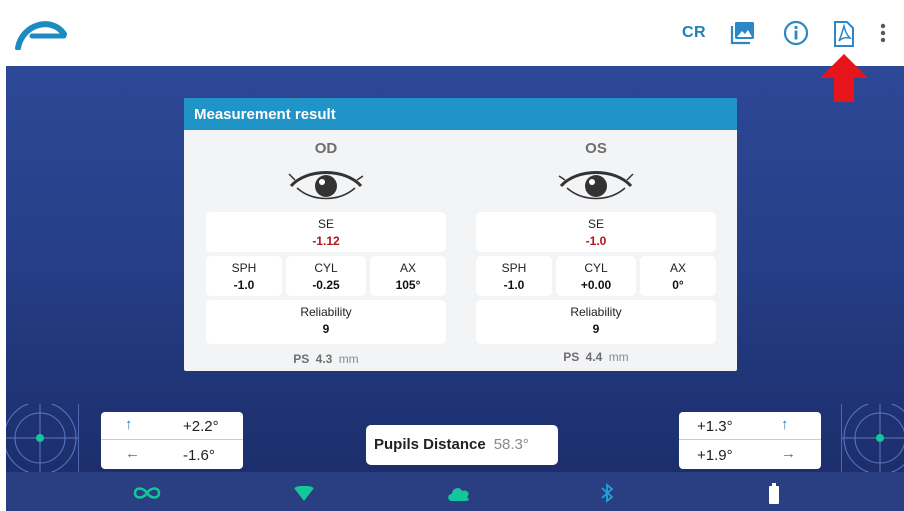 The height and width of the screenshot is (511, 904). I want to click on infinity-icon, so click(147, 493).